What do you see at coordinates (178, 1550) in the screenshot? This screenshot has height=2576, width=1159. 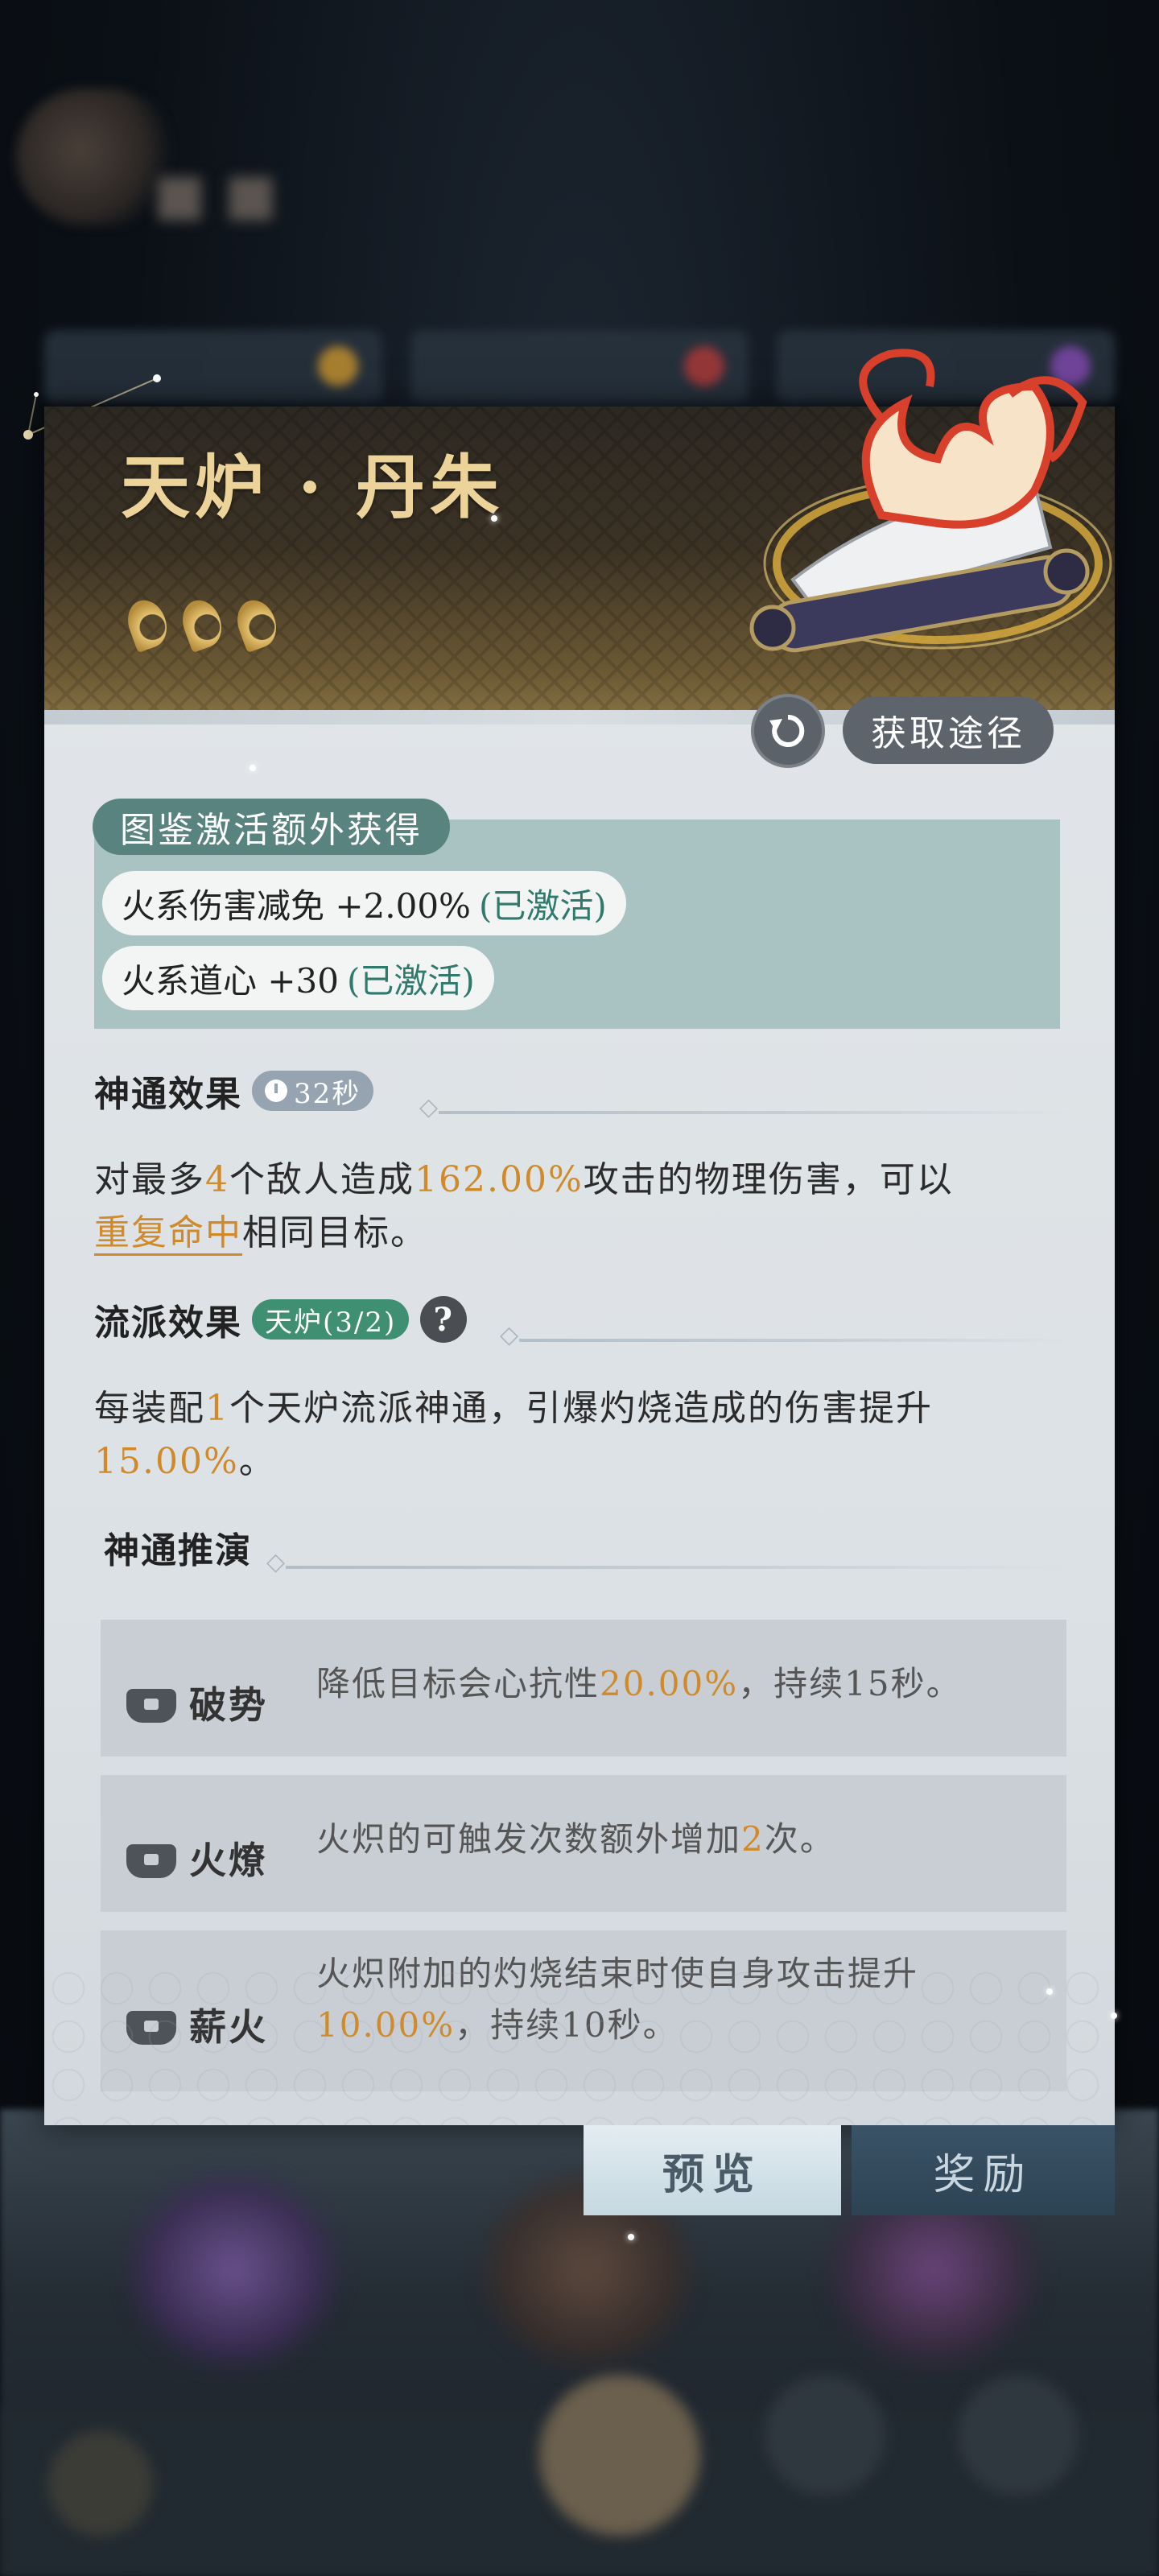 I see `skill-evolution-section-title: 神通推演` at bounding box center [178, 1550].